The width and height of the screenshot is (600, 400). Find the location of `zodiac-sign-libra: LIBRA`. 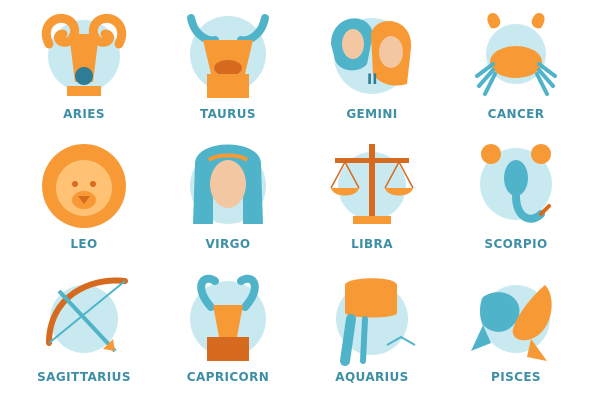

zodiac-sign-libra: LIBRA is located at coordinates (372, 198).